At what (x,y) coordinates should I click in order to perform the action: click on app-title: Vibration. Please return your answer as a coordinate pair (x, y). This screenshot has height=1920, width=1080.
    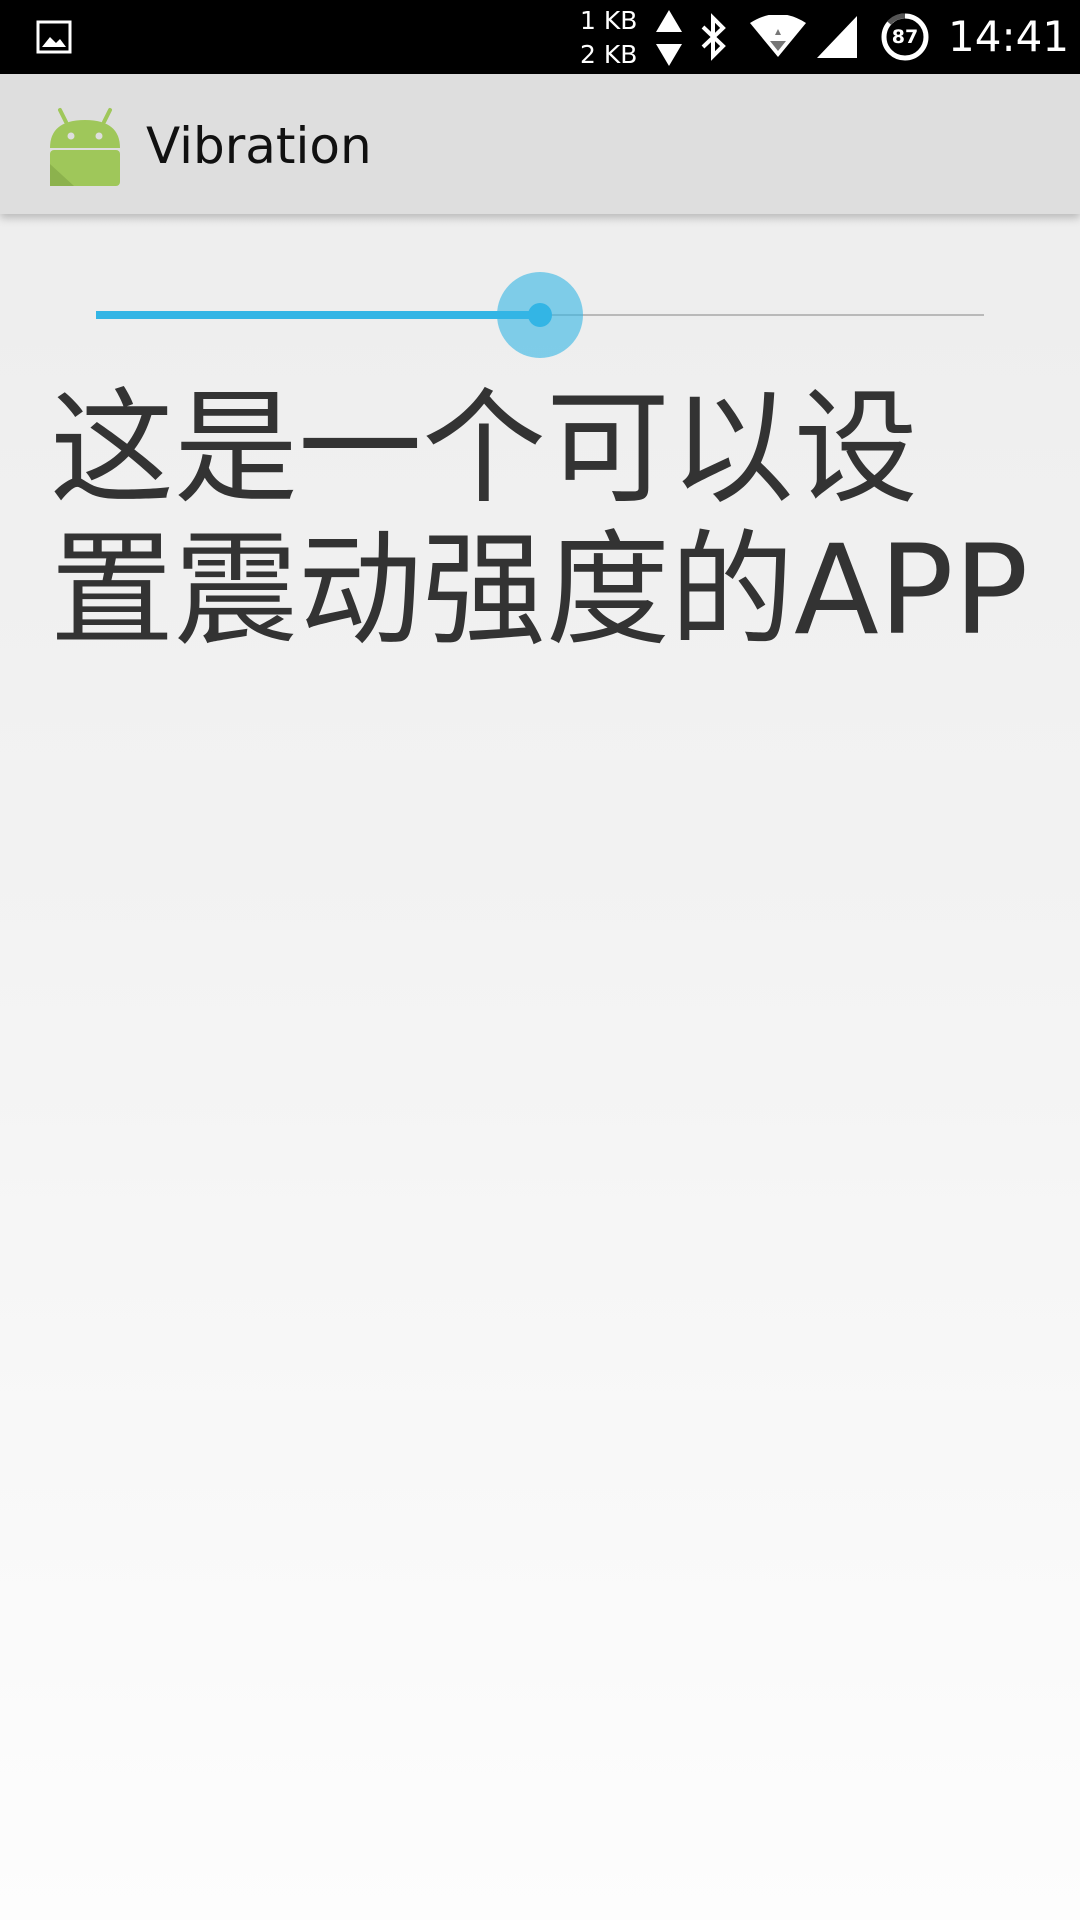
    Looking at the image, I should click on (259, 146).